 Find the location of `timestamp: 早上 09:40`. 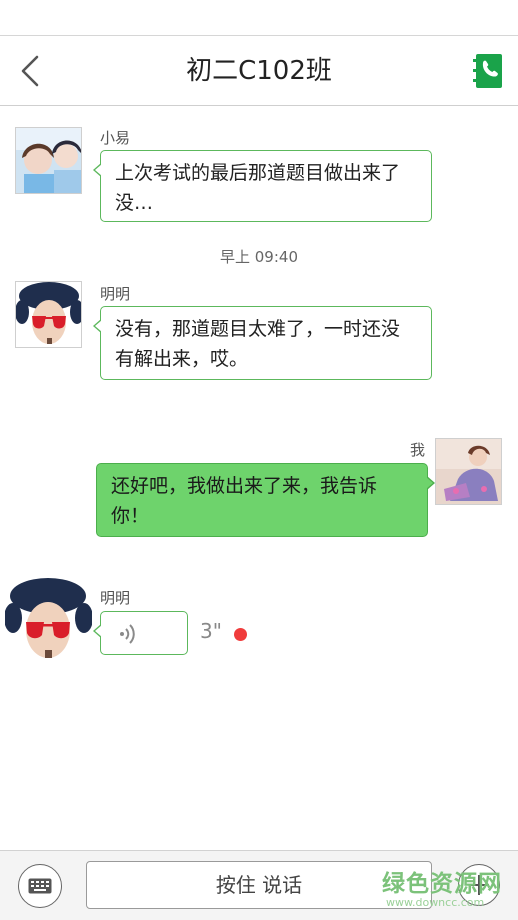

timestamp: 早上 09:40 is located at coordinates (259, 257).